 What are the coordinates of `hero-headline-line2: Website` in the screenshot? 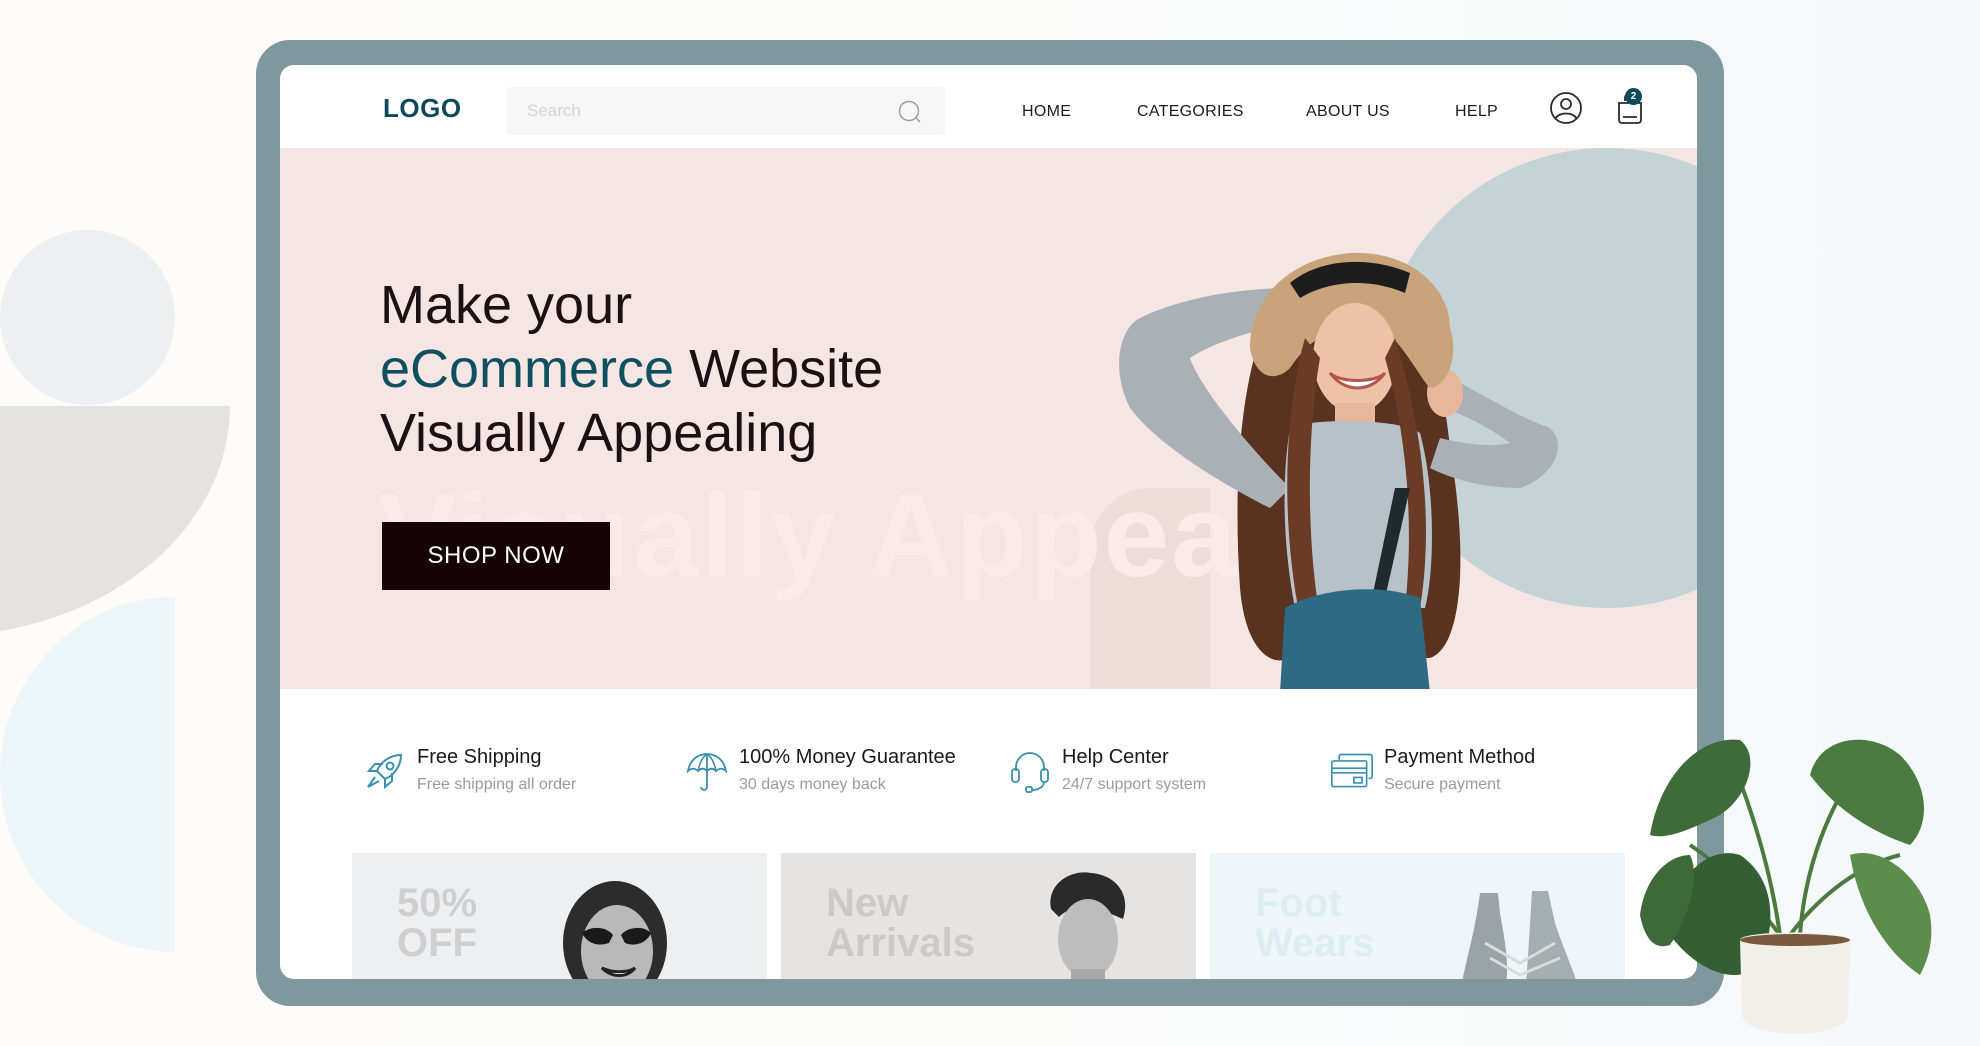 It's located at (779, 369).